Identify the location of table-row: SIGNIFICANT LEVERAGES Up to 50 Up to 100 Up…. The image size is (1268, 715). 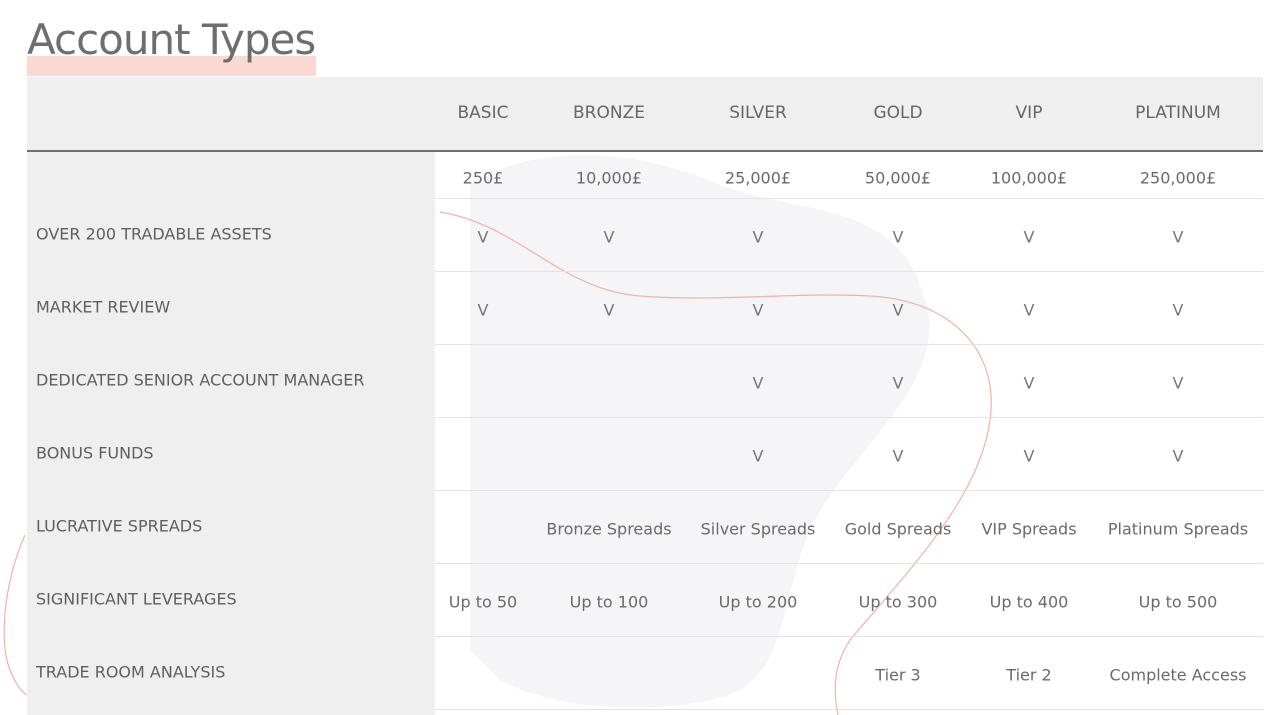
(645, 600).